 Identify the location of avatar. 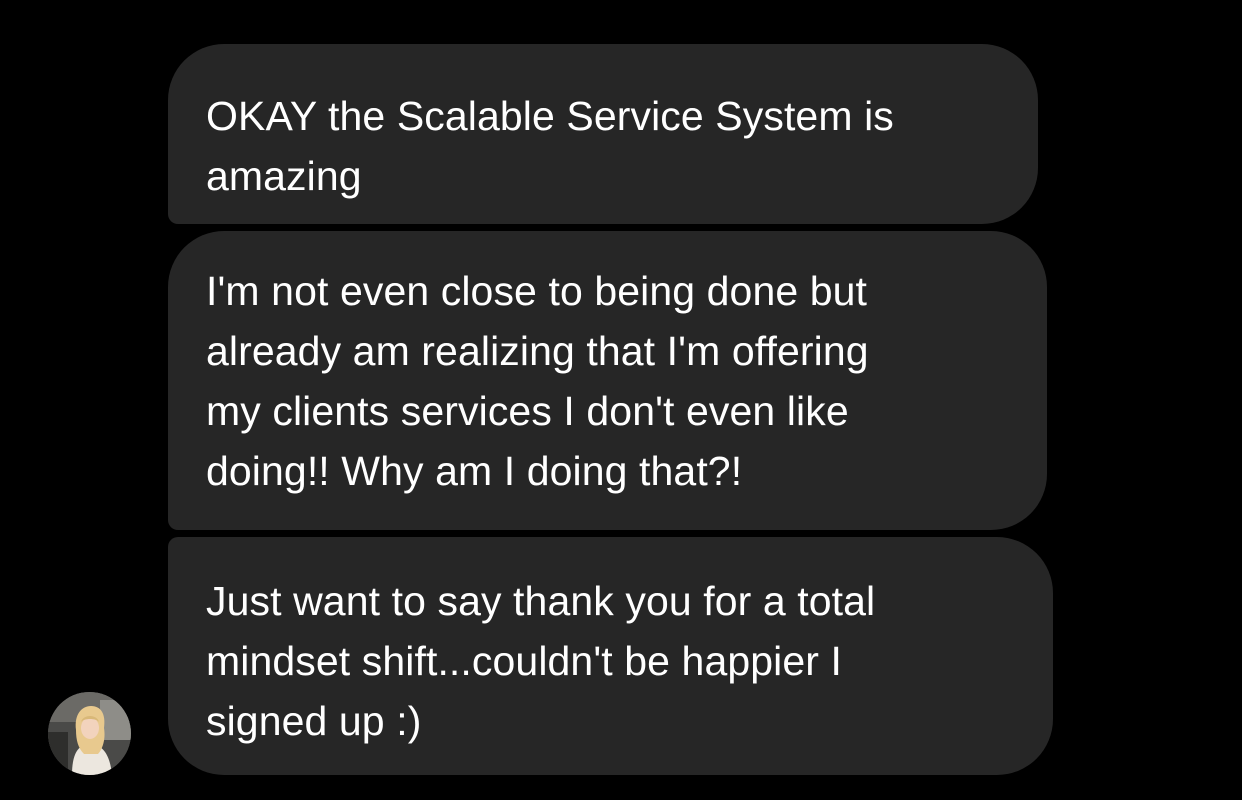
(89, 733).